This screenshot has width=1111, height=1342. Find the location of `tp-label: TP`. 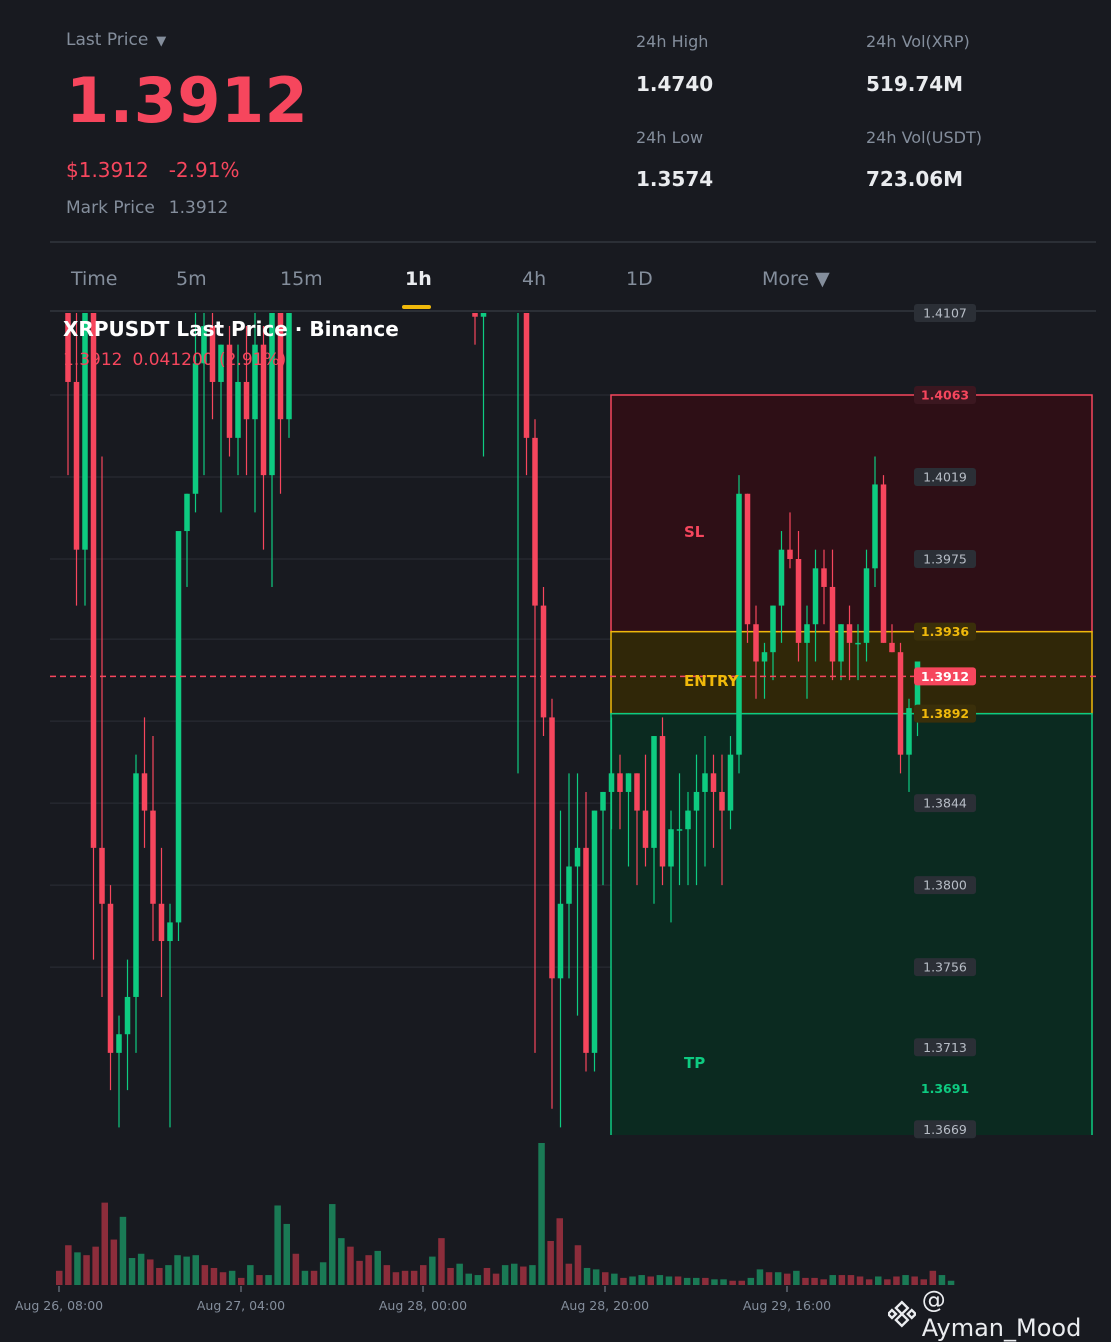

tp-label: TP is located at coordinates (694, 1063).